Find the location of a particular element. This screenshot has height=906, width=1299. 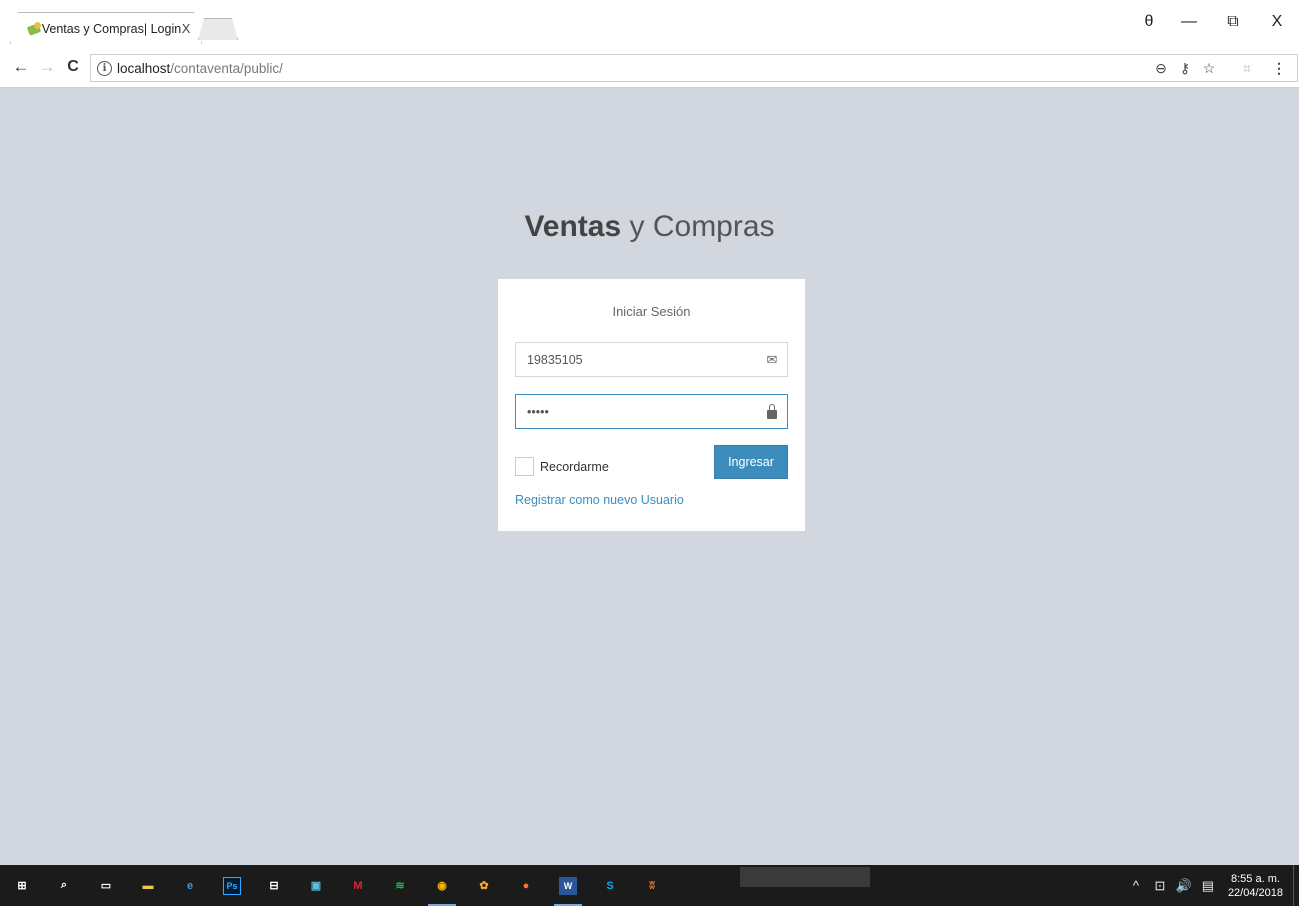

firefox-taskbar-button: ● is located at coordinates (526, 885).